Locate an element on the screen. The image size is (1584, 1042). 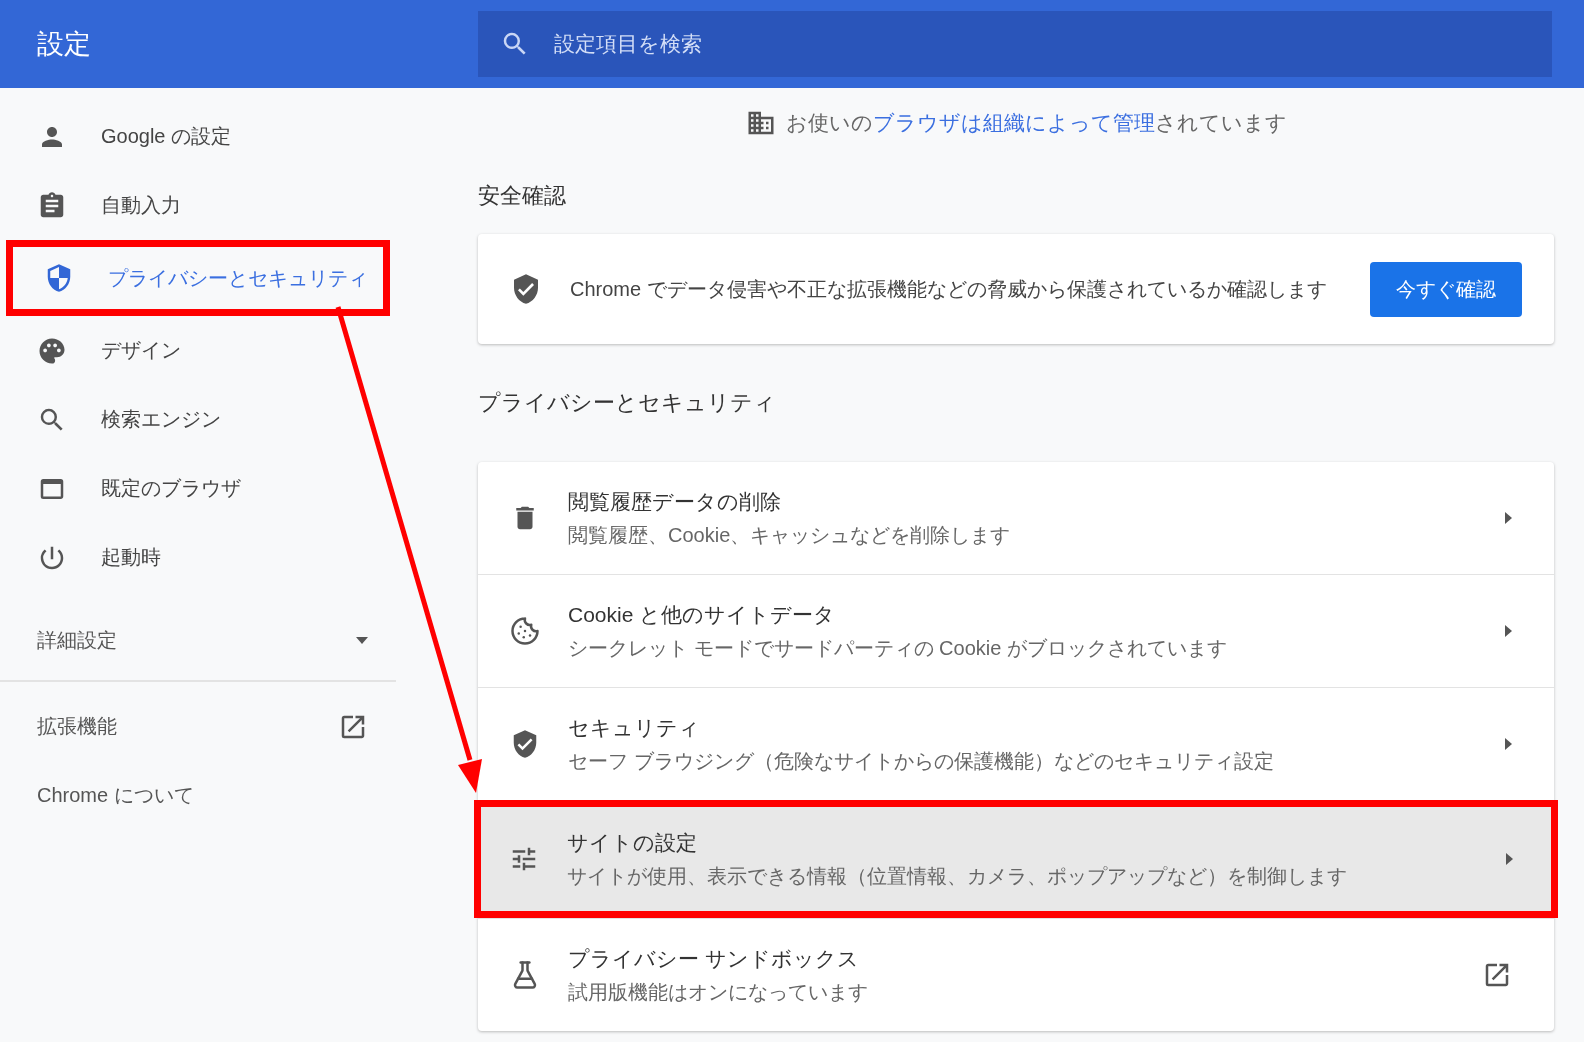
safety-check-text: Chrome でデータ侵害や不正な拡張機能などの脅威から保護されているか確認します is located at coordinates (948, 289).